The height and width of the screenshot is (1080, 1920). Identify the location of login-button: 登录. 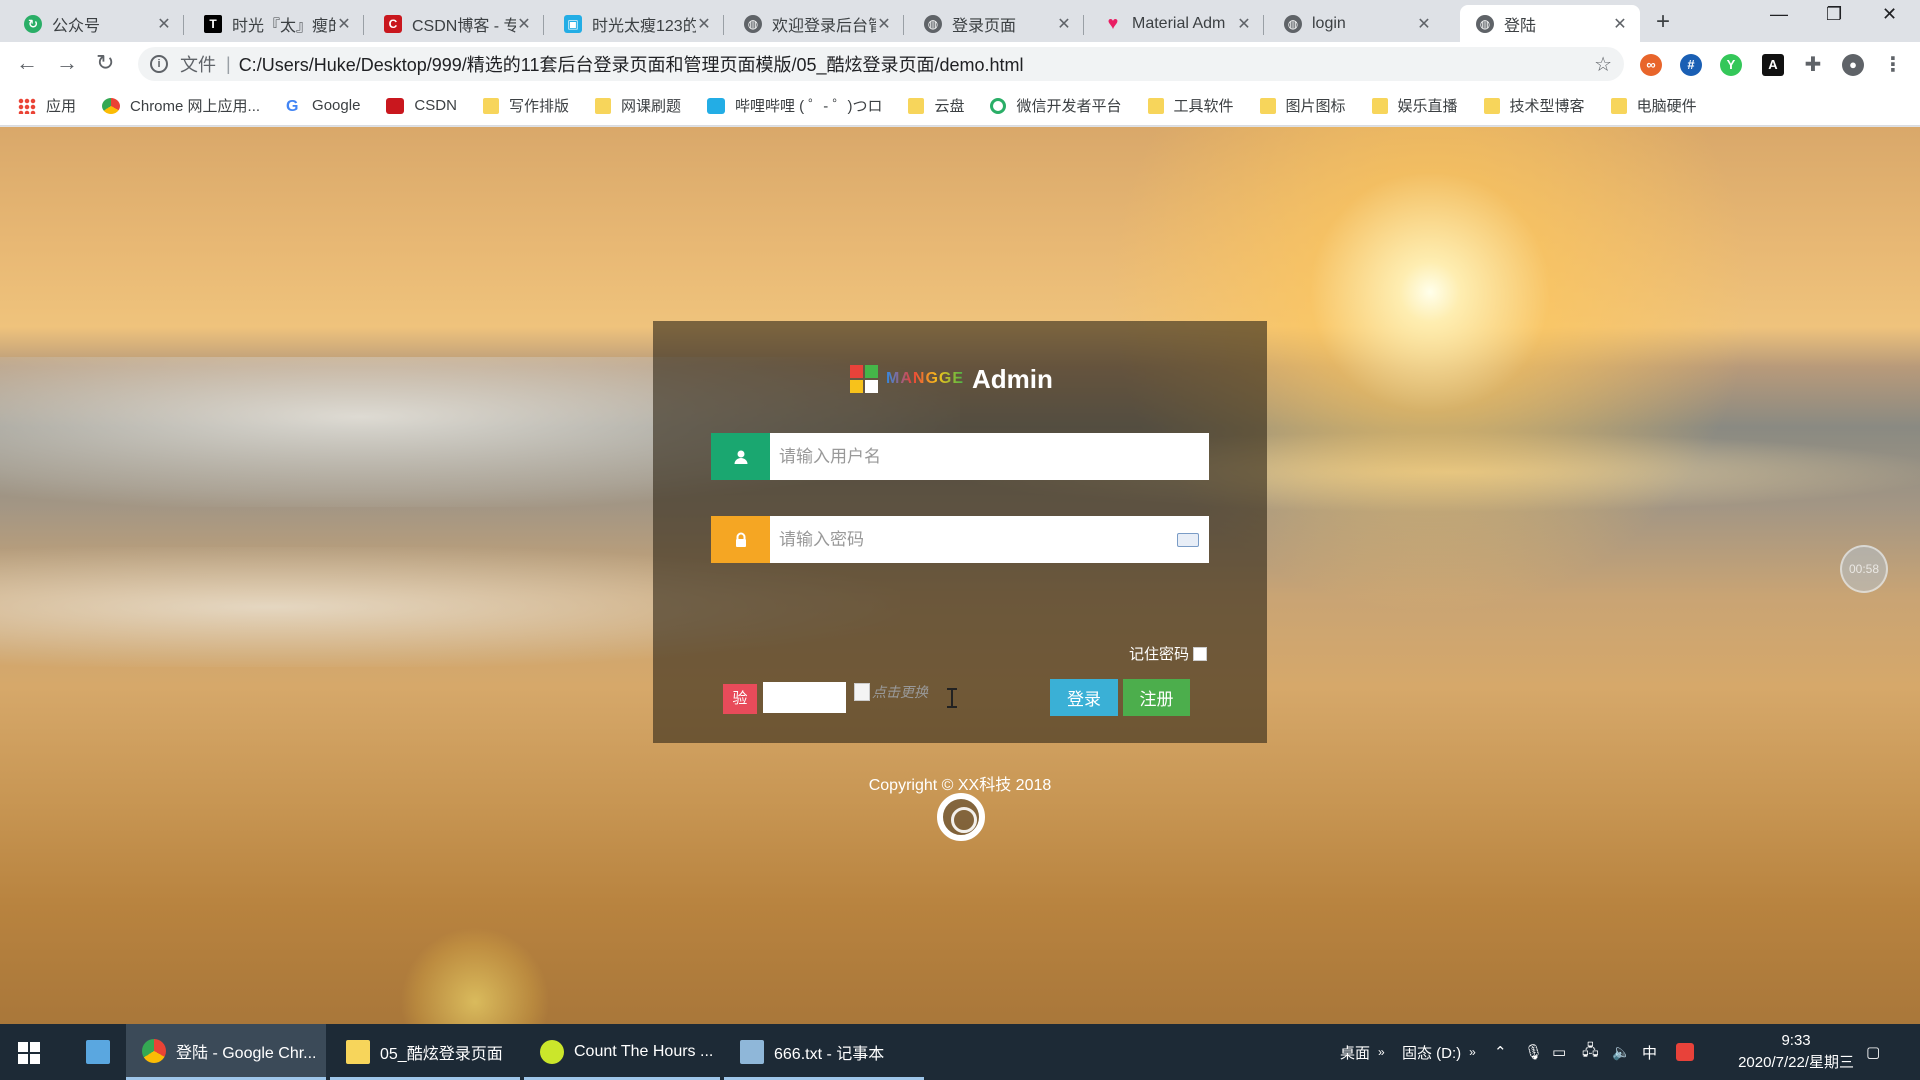
(1084, 697).